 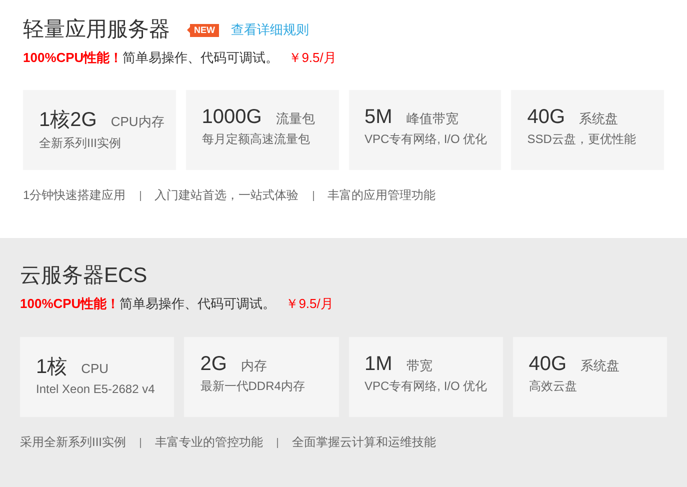 What do you see at coordinates (382, 195) in the screenshot?
I see `feature-text: 丰富的应用管理功能` at bounding box center [382, 195].